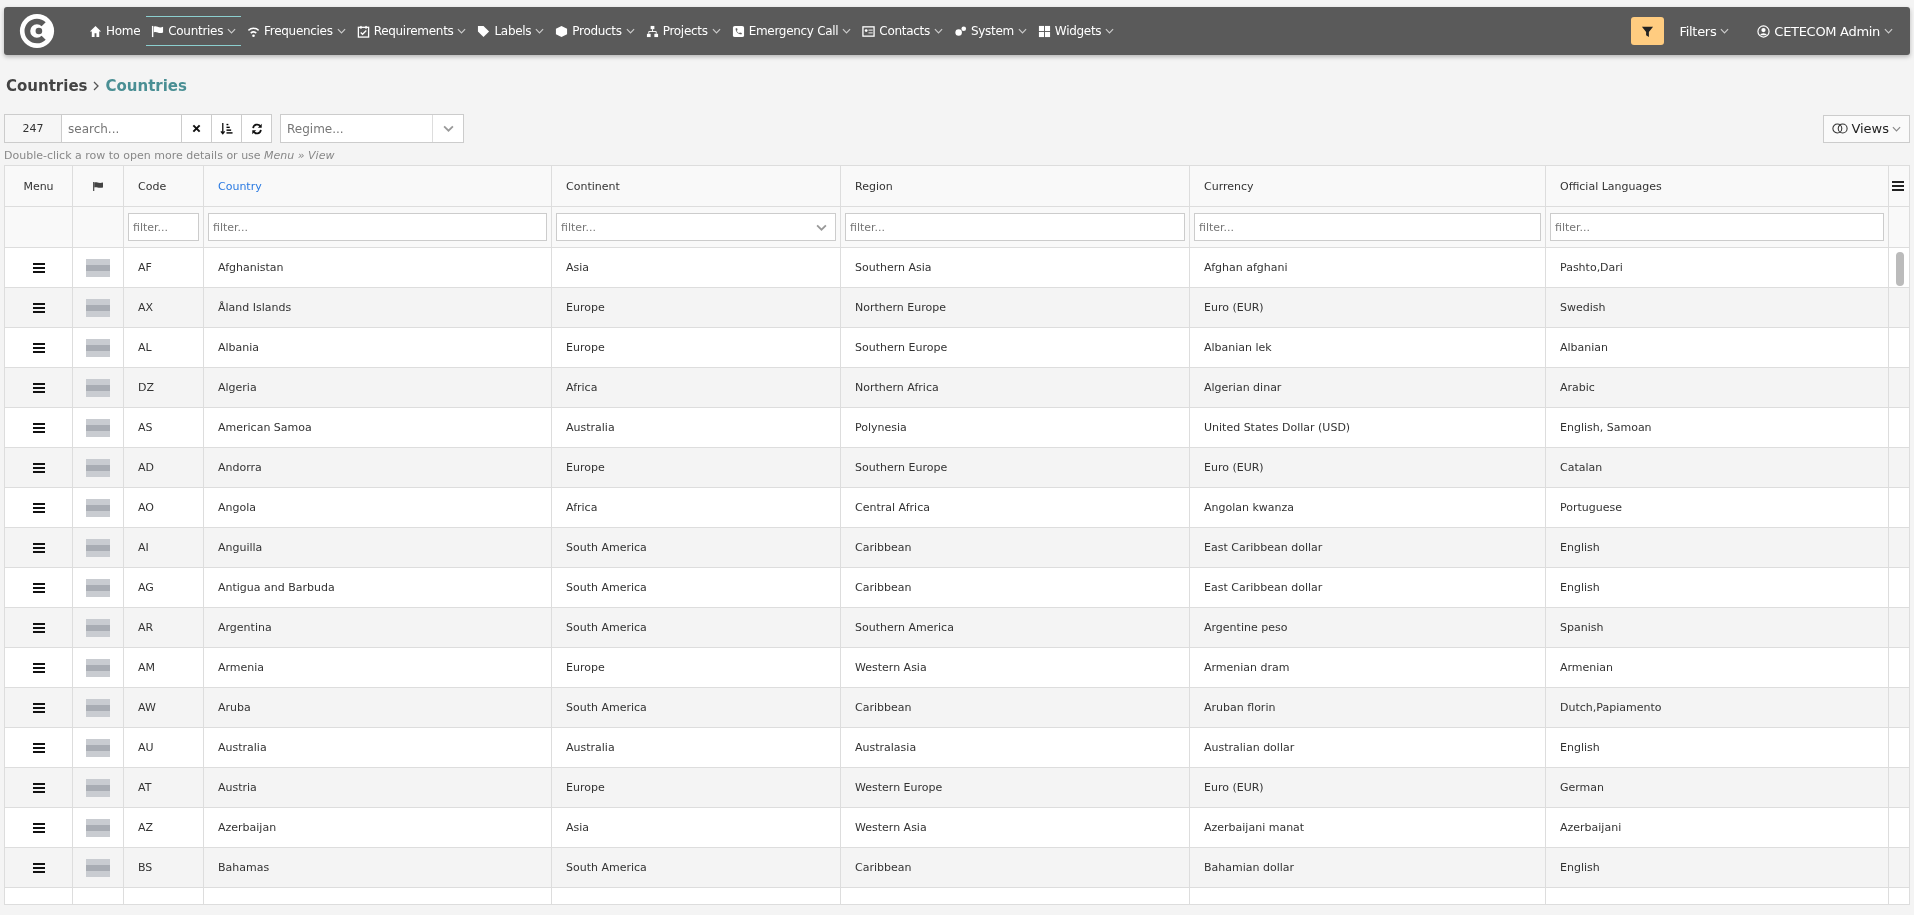 The width and height of the screenshot is (1914, 915). What do you see at coordinates (197, 128) in the screenshot?
I see `clear-button` at bounding box center [197, 128].